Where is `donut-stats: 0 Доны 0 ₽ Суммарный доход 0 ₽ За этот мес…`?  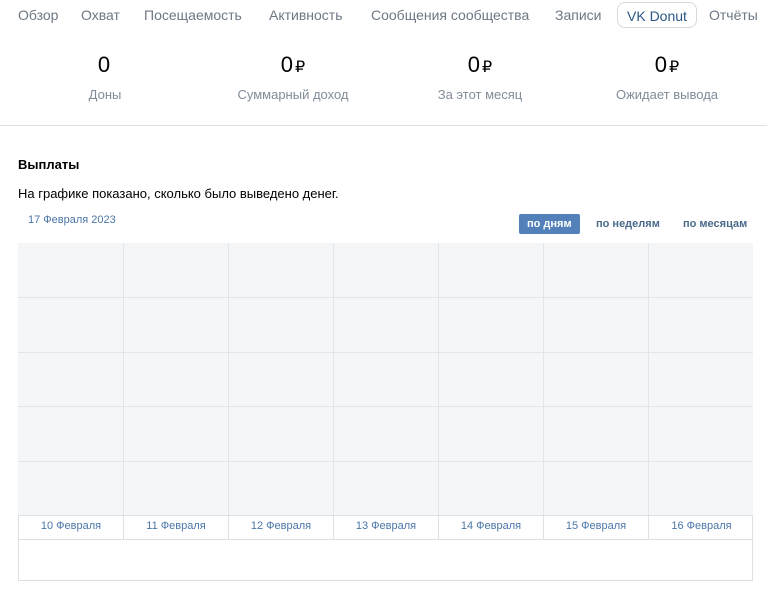 donut-stats: 0 Доны 0 ₽ Суммарный доход 0 ₽ За этот мес… is located at coordinates (383, 80).